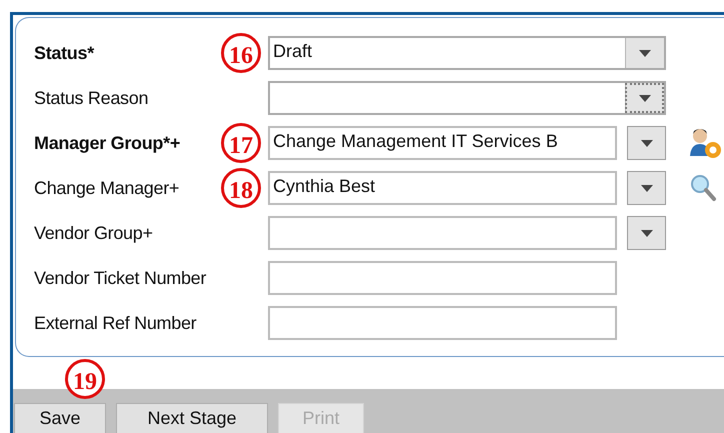 Image resolution: width=724 pixels, height=433 pixels. What do you see at coordinates (241, 188) in the screenshot?
I see `callout-number: 18` at bounding box center [241, 188].